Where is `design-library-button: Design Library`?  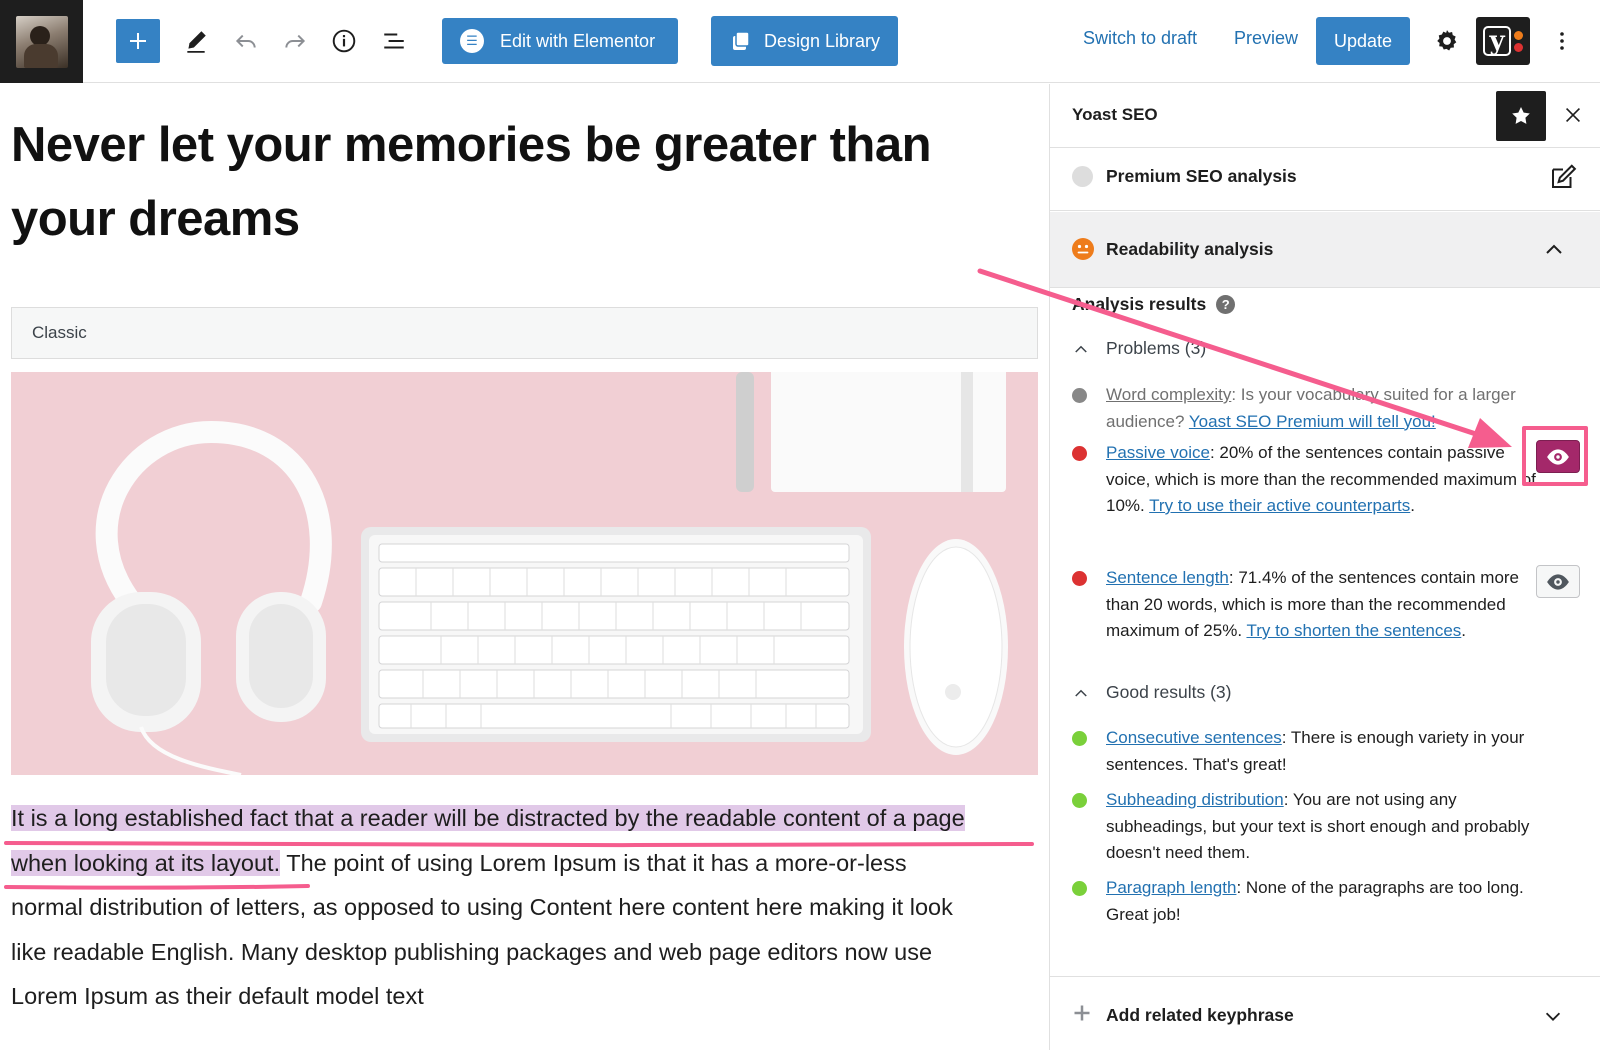 design-library-button: Design Library is located at coordinates (804, 41).